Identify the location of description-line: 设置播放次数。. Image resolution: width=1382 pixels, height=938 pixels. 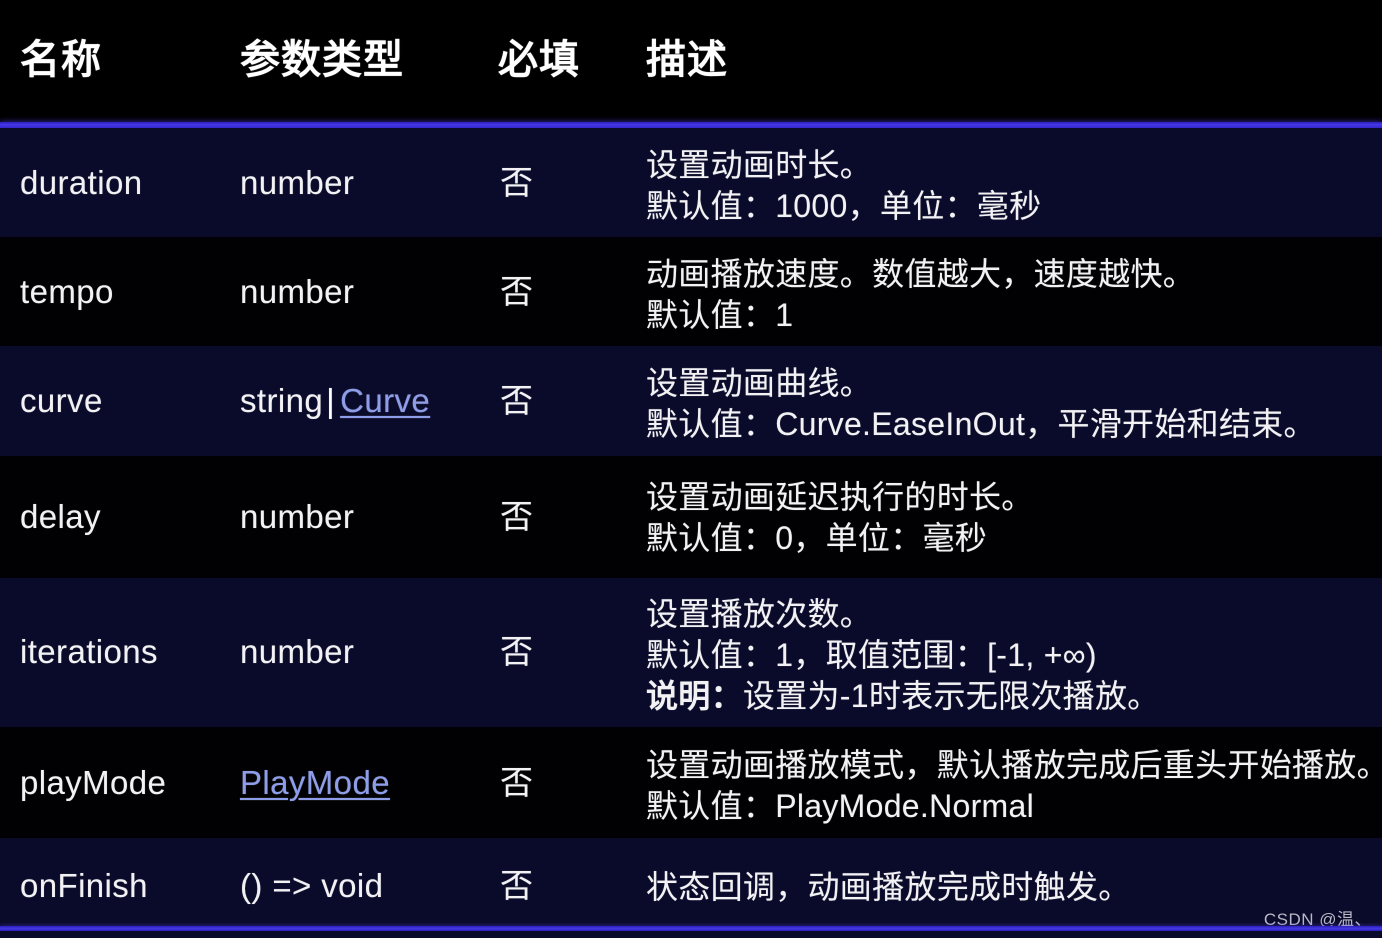
(759, 614).